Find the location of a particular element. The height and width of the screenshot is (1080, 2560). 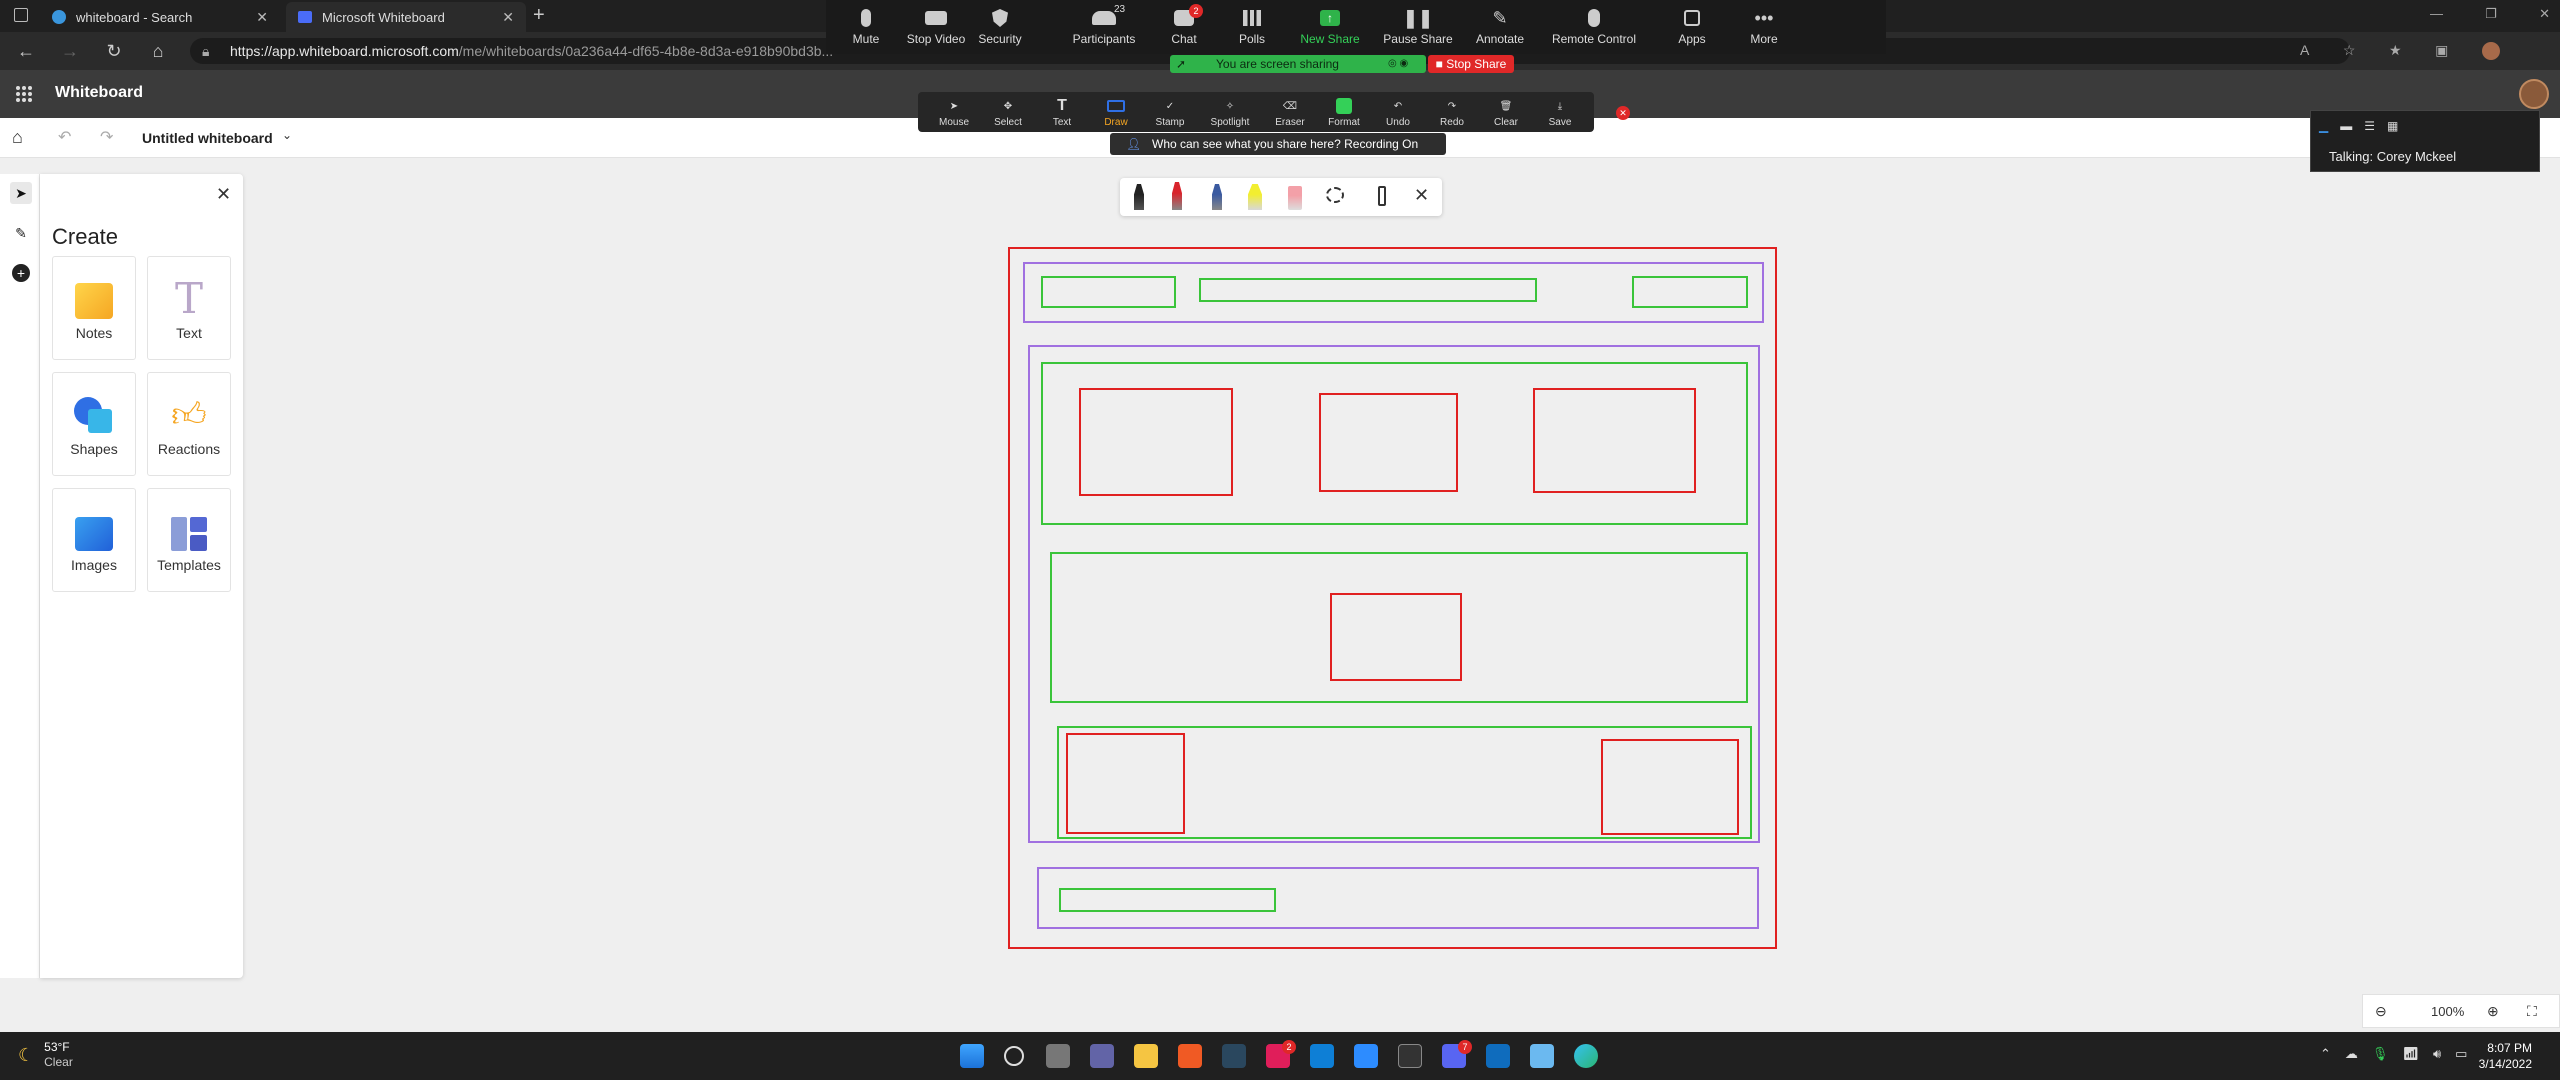

brave-icon is located at coordinates (1190, 1056).